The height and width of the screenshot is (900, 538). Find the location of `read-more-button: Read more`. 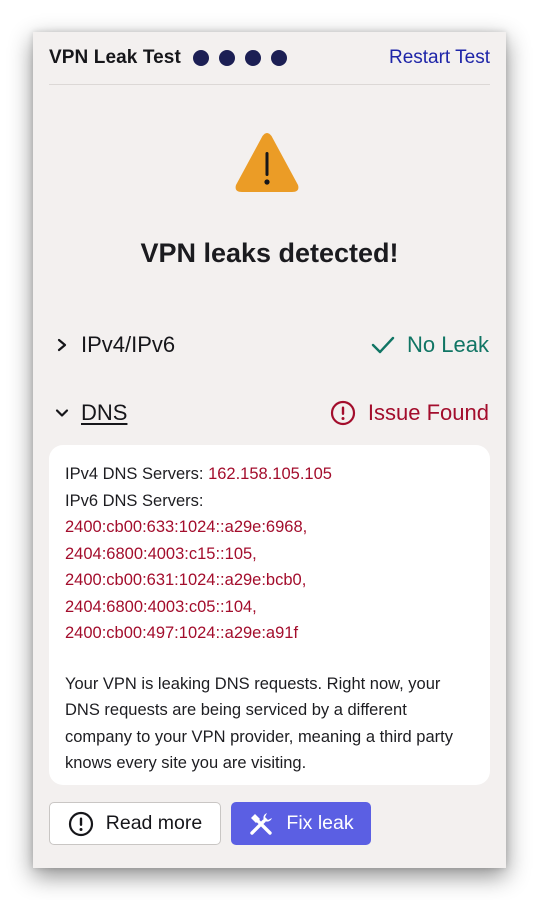

read-more-button: Read more is located at coordinates (135, 823).